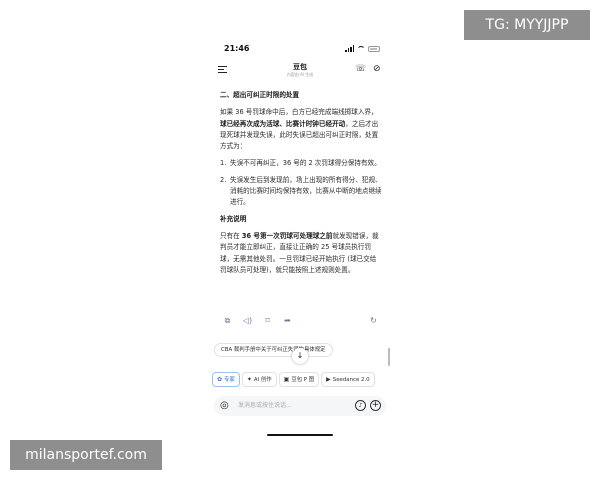 The height and width of the screenshot is (480, 600). What do you see at coordinates (229, 380) in the screenshot?
I see `chip-label: 专家` at bounding box center [229, 380].